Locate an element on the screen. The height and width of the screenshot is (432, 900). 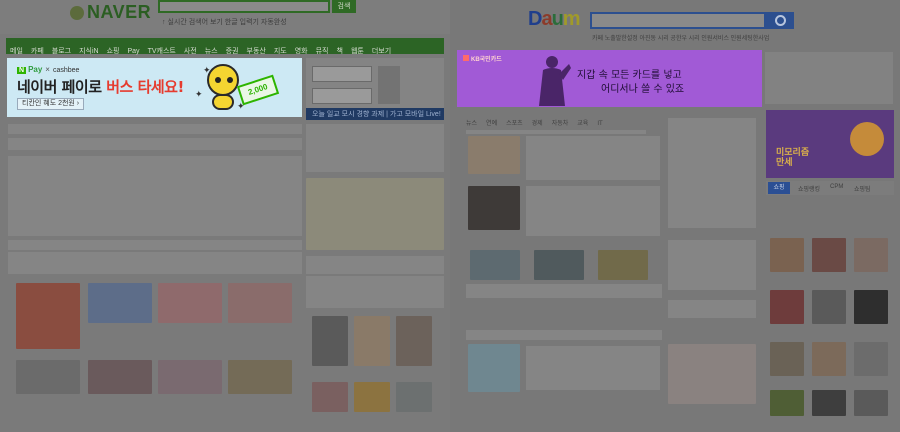
naver-menu-item: 부동산 is located at coordinates (256, 49).